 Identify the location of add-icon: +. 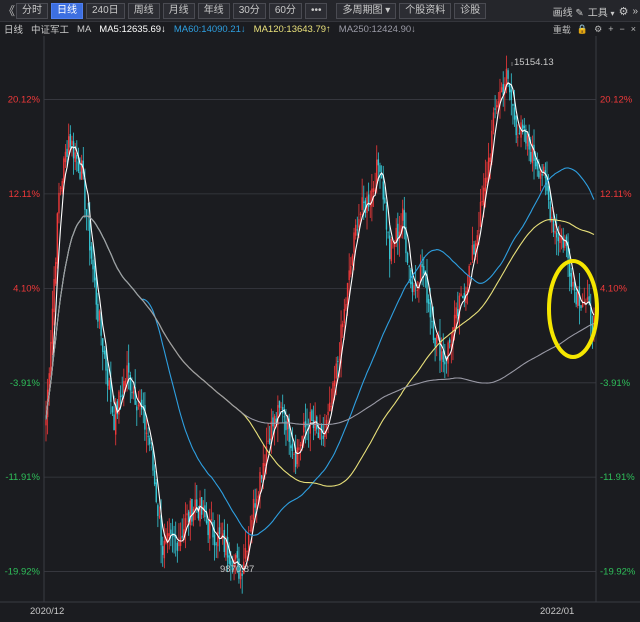
(610, 29).